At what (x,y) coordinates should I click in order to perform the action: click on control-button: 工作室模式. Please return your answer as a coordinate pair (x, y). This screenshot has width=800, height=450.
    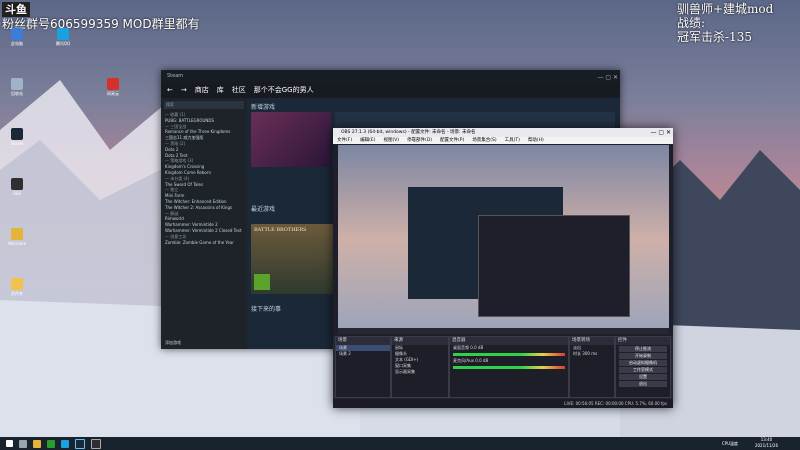
    Looking at the image, I should click on (643, 370).